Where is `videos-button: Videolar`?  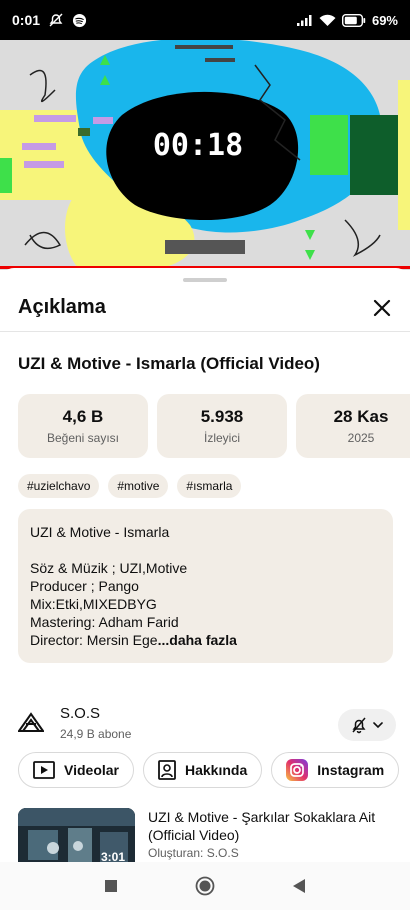
videos-button: Videolar is located at coordinates (76, 770).